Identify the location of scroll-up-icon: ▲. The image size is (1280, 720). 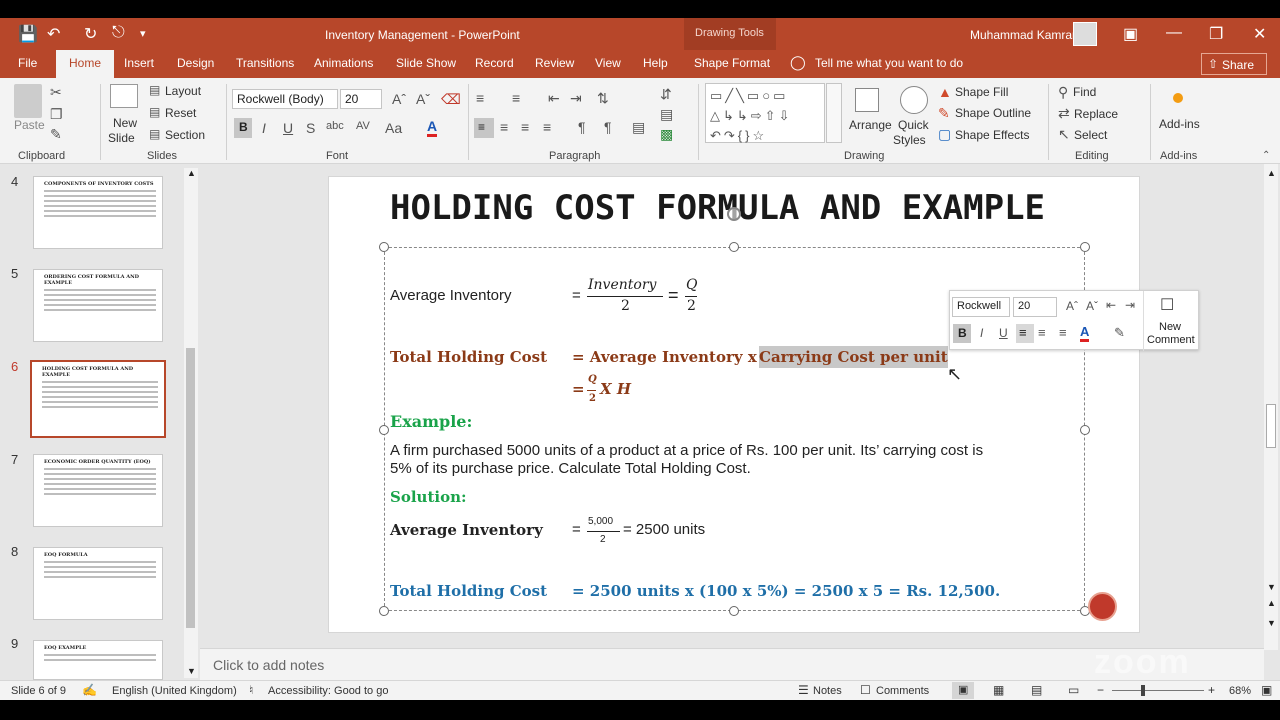
(1271, 173).